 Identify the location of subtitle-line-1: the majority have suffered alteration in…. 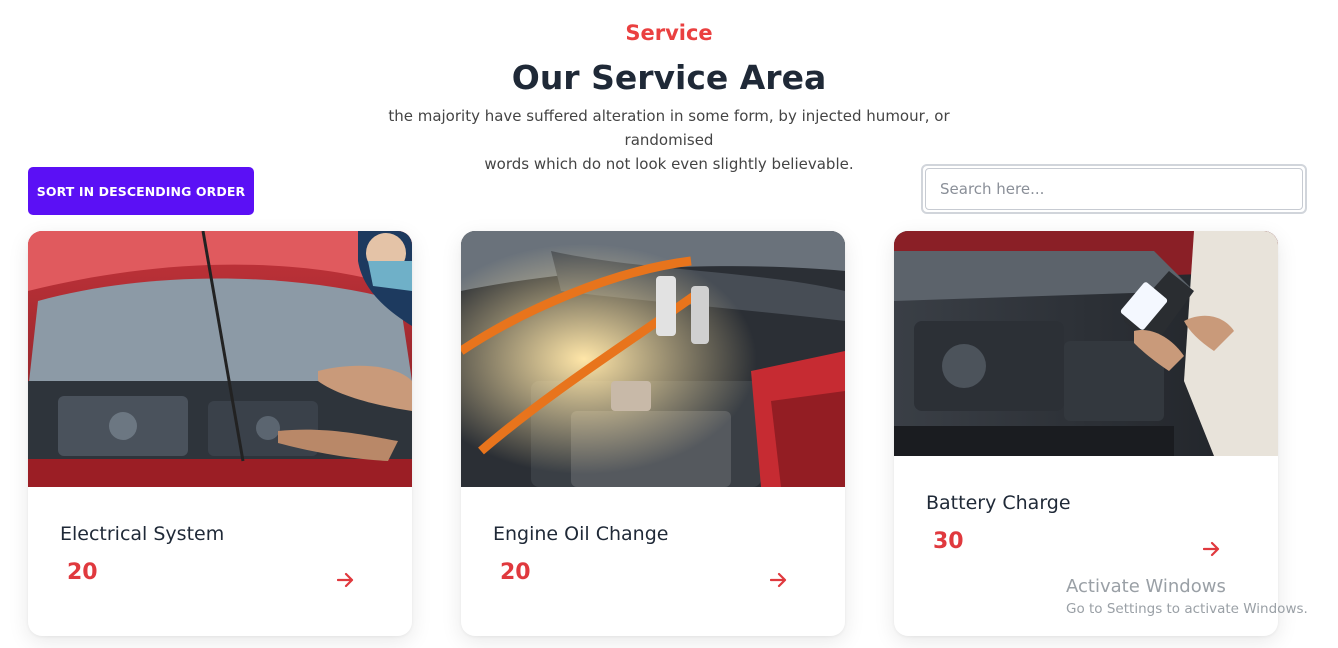
(669, 128).